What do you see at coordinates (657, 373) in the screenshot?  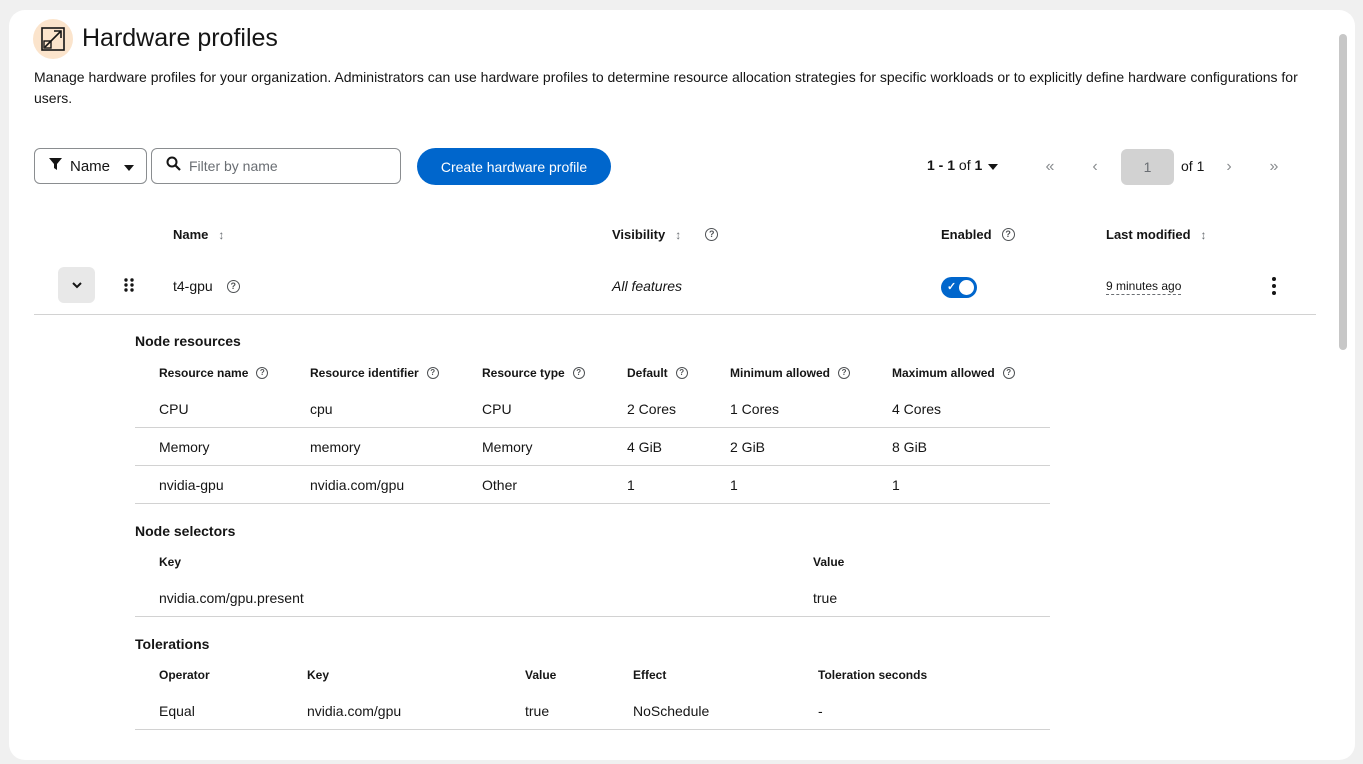 I see `nr-header-default: Default?` at bounding box center [657, 373].